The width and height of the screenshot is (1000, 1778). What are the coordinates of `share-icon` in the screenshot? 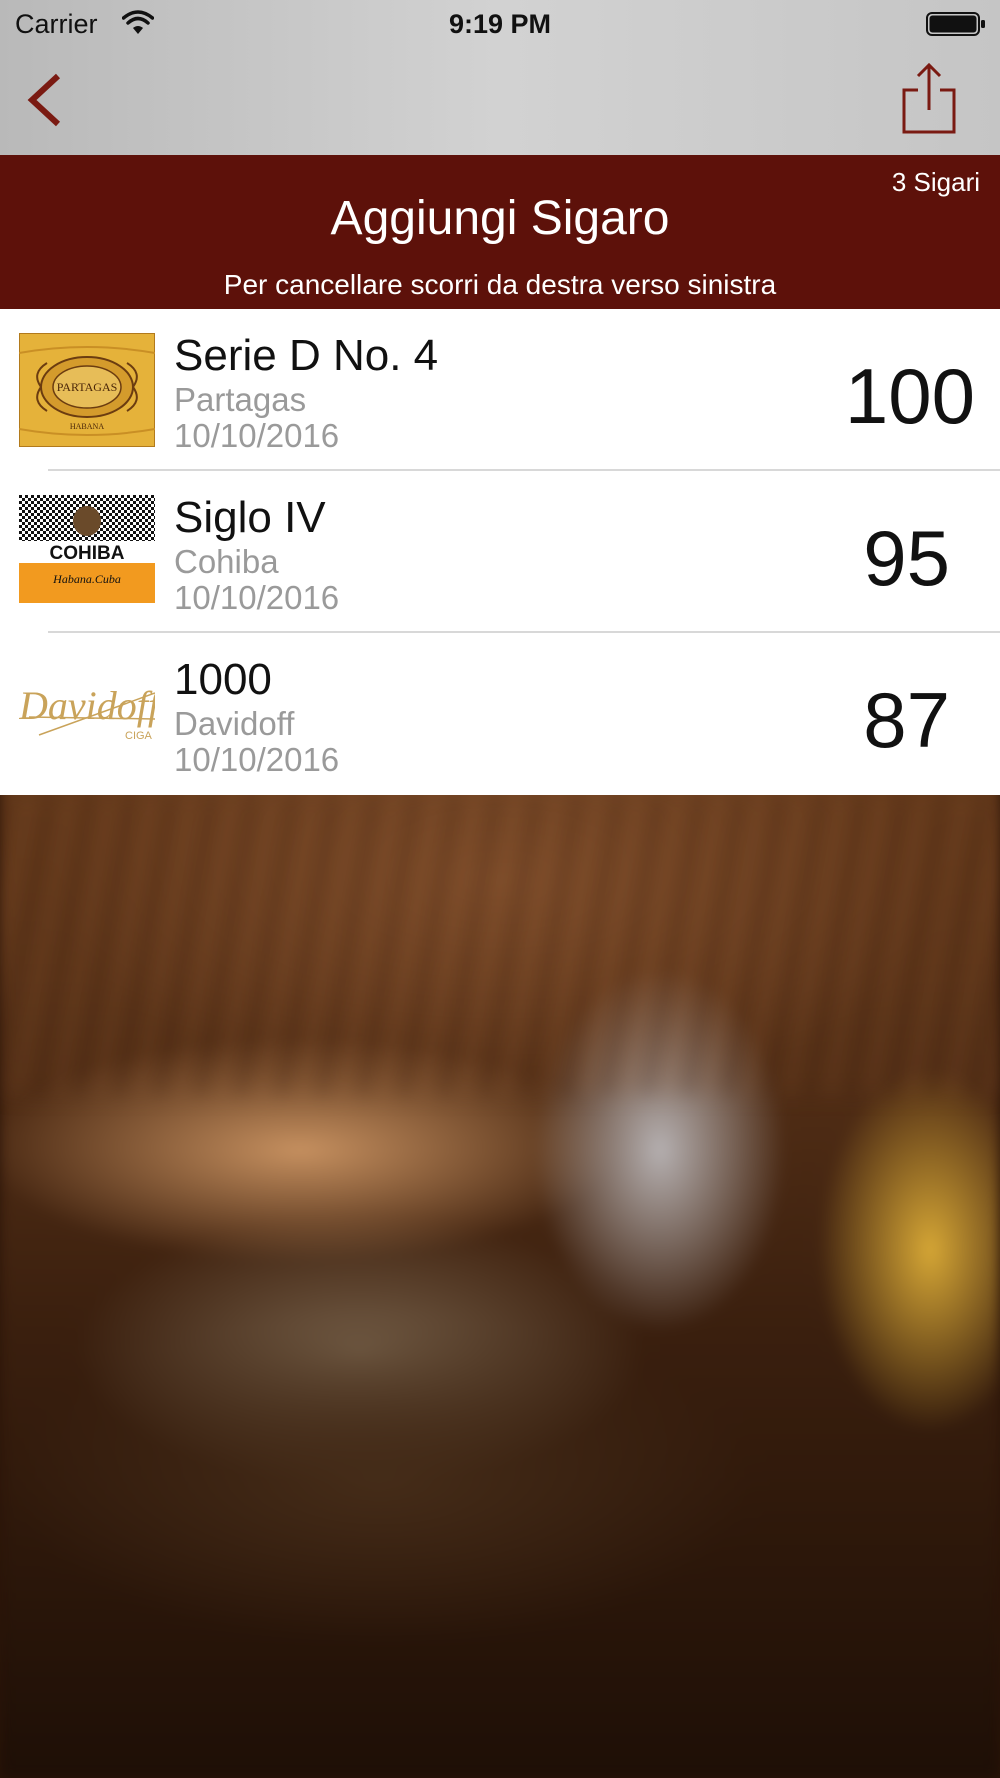 It's located at (929, 98).